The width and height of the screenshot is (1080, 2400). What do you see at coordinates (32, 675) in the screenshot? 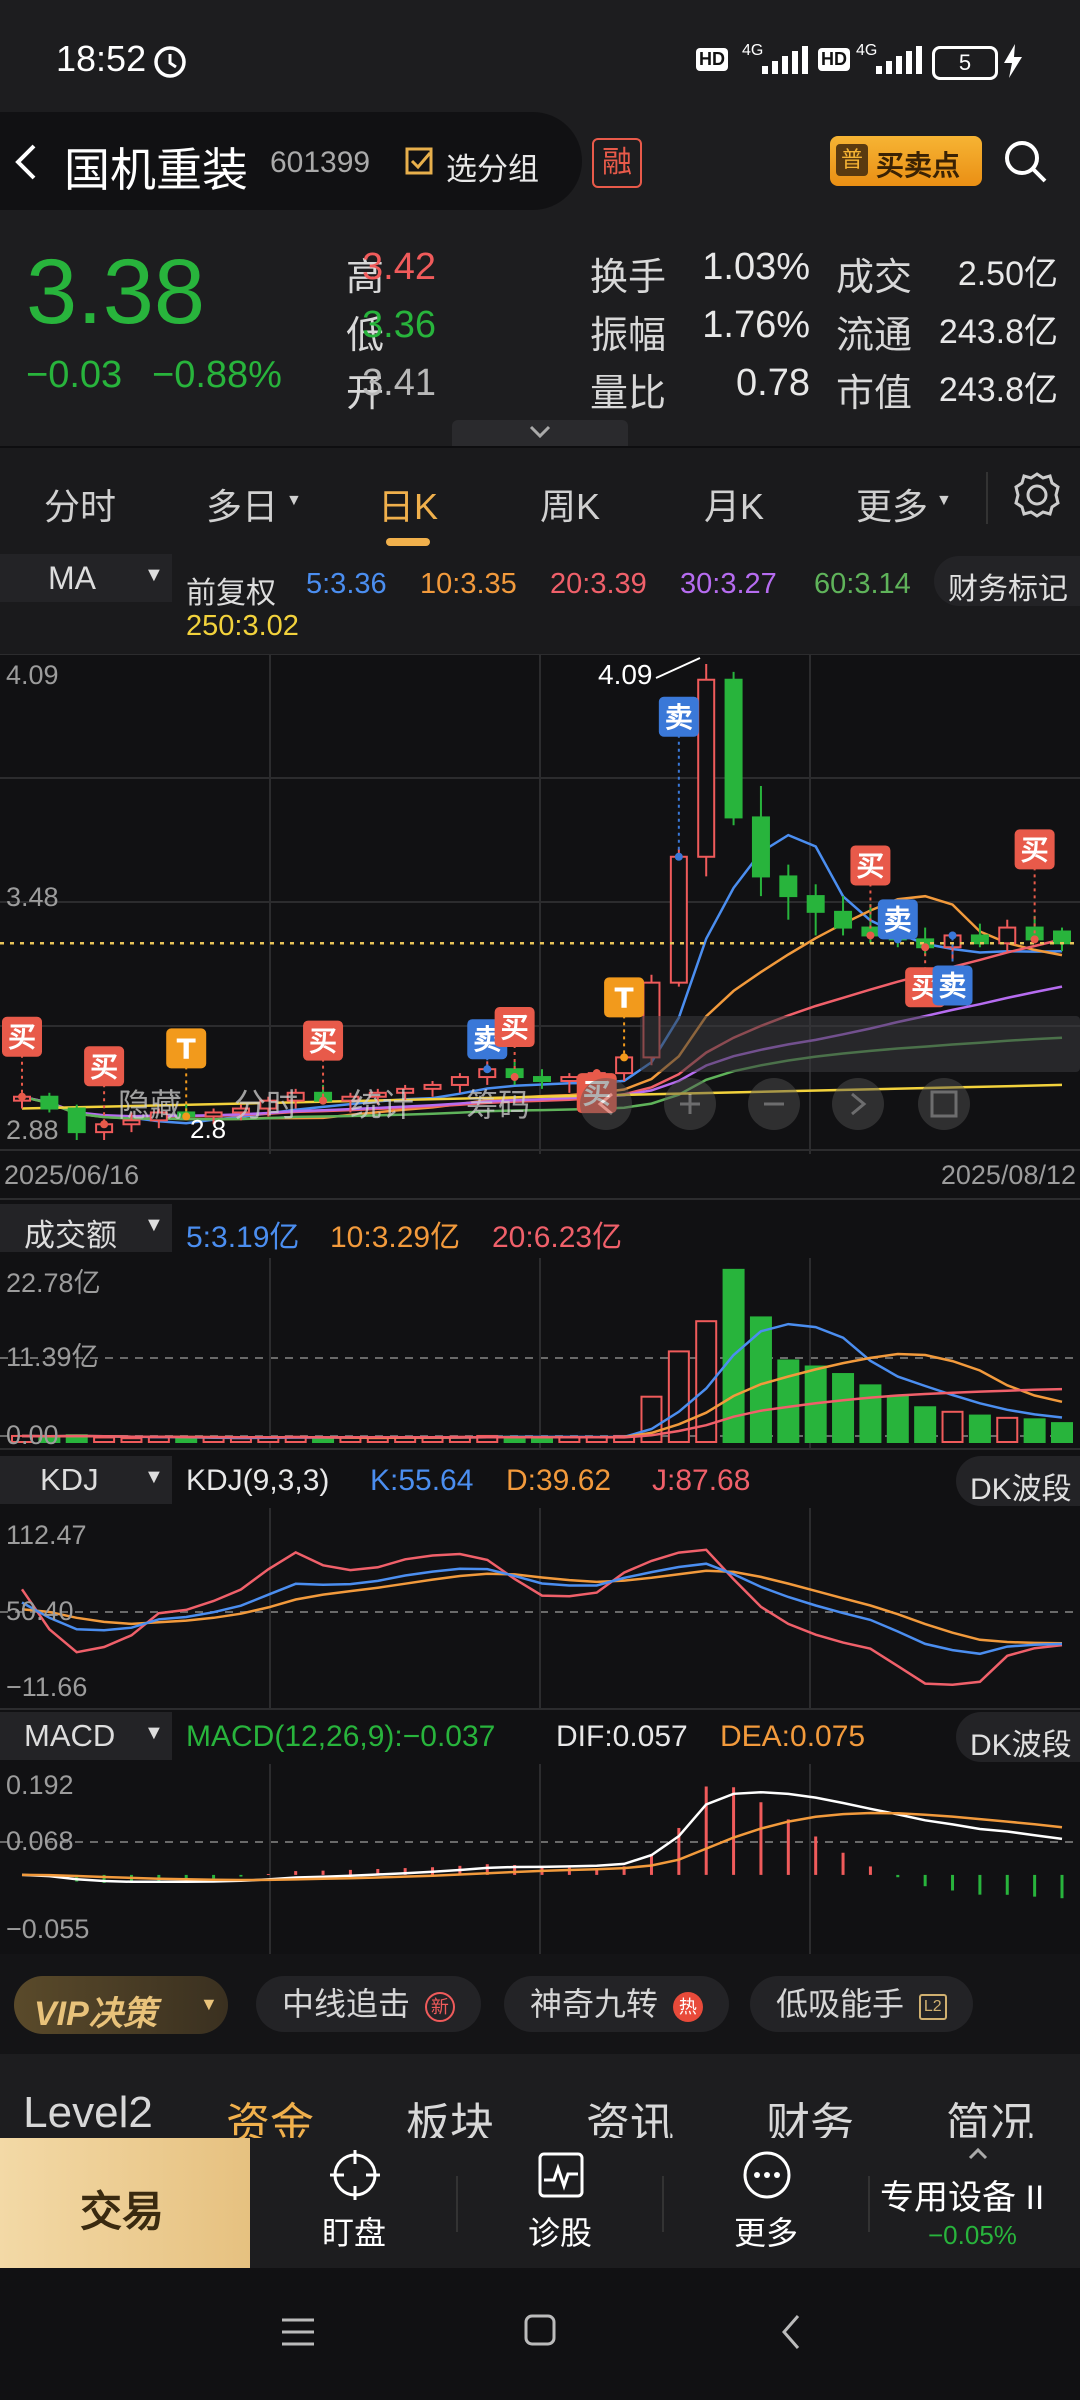
I see `axis-price-top: 4.09` at bounding box center [32, 675].